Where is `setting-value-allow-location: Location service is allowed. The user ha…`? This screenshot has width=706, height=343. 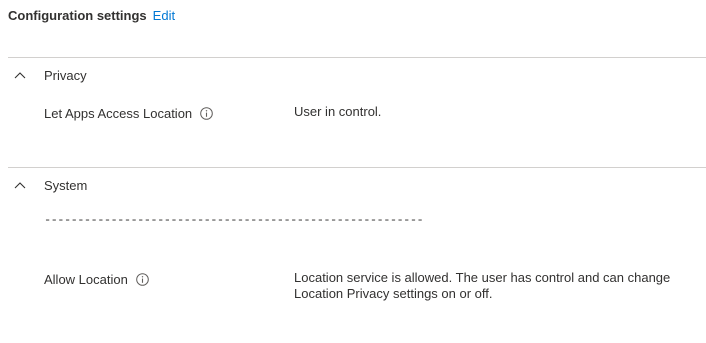
setting-value-allow-location: Location service is allowed. The user ha… is located at coordinates (482, 285).